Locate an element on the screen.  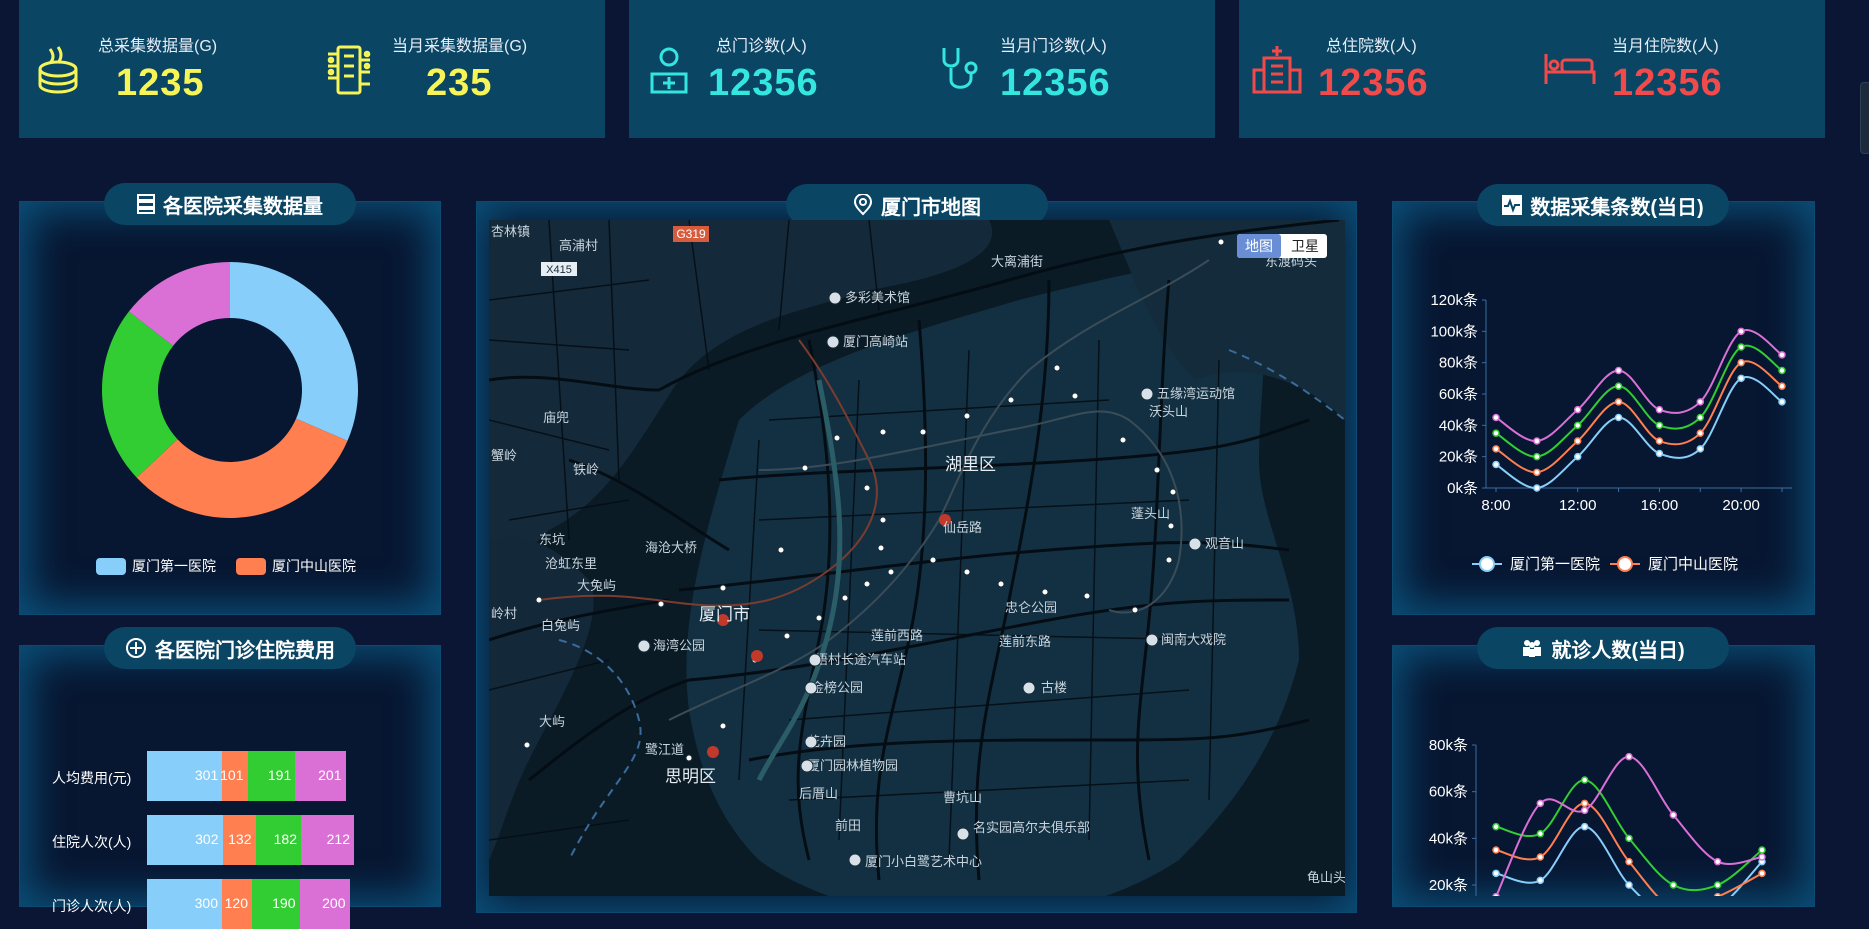
panel-title-daily-collection: 数据采集条数(当日) is located at coordinates (1603, 205).